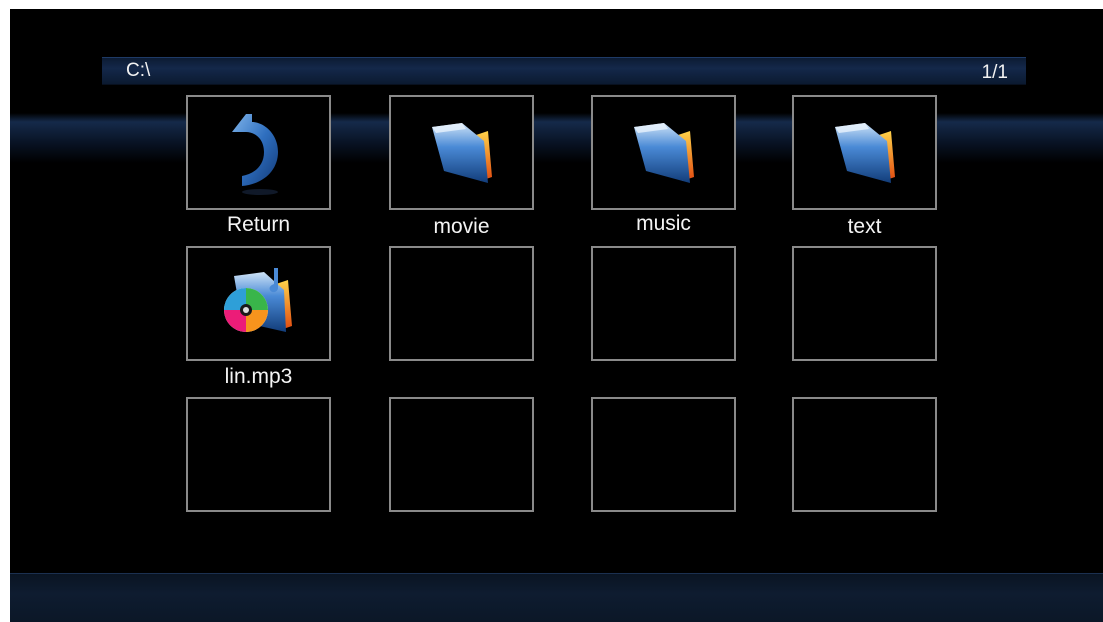 The image size is (1103, 622). I want to click on tile-folder-movie, so click(461, 152).